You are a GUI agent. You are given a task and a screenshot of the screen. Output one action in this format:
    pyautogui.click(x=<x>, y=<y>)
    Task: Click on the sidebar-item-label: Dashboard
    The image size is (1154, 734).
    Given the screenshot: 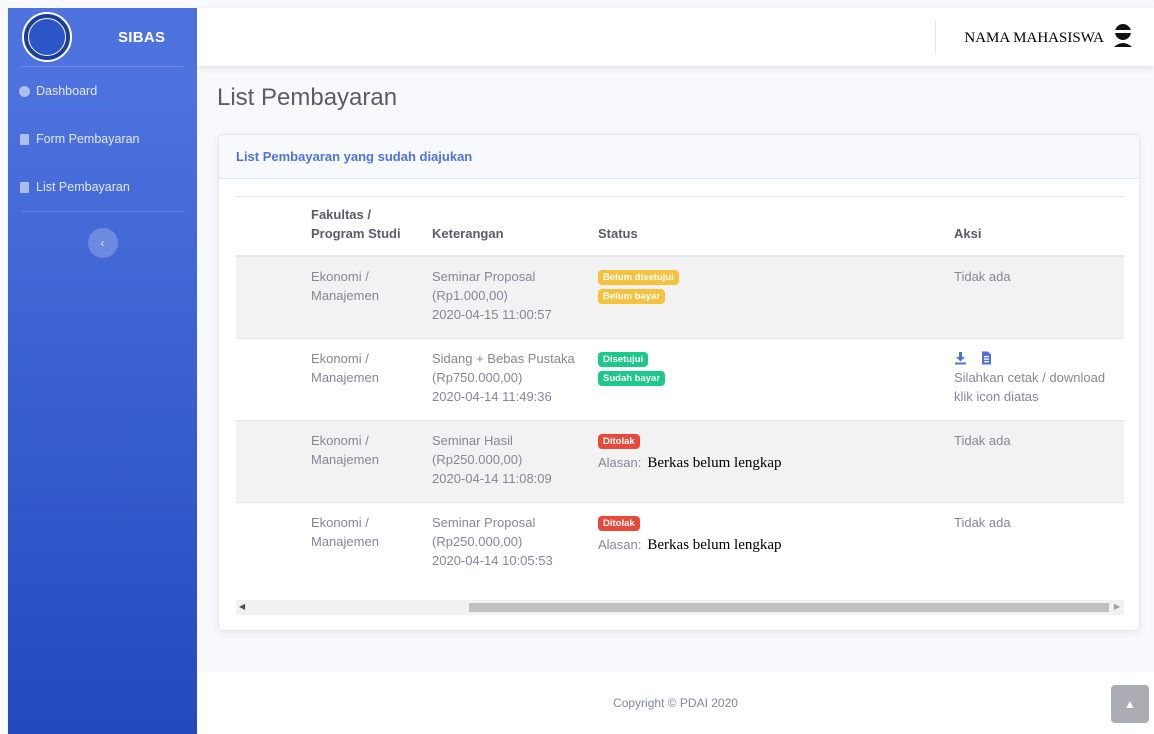 What is the action you would take?
    pyautogui.click(x=67, y=91)
    